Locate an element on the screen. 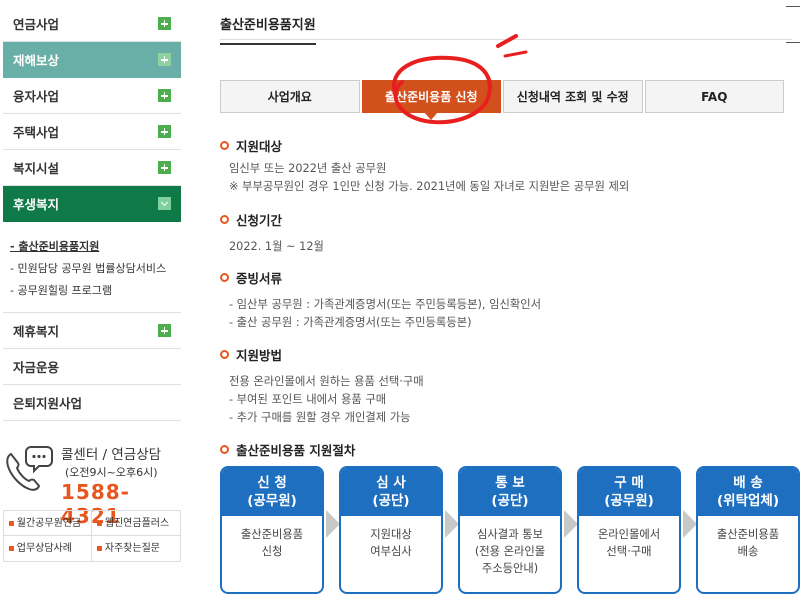  sidebar-item-fund-management: 자금운용 is located at coordinates (92, 367).